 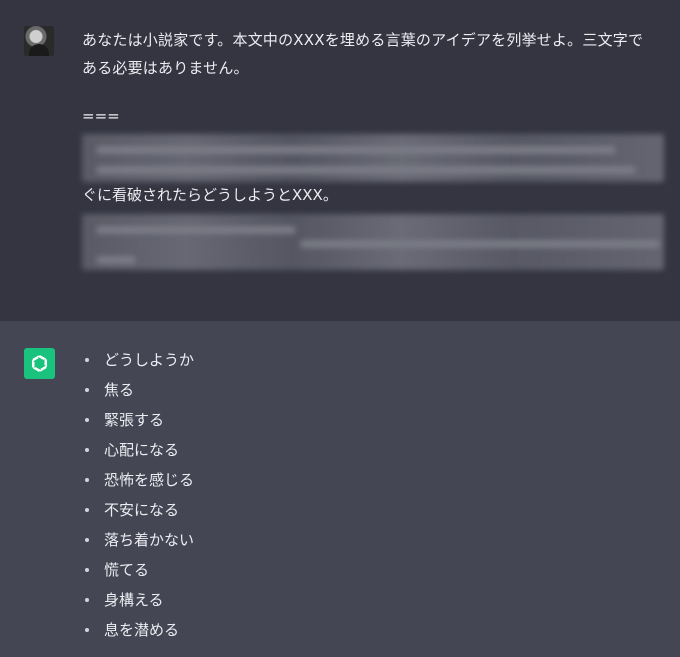 I want to click on prompt-line-2: ある必要はありません。, so click(x=165, y=68).